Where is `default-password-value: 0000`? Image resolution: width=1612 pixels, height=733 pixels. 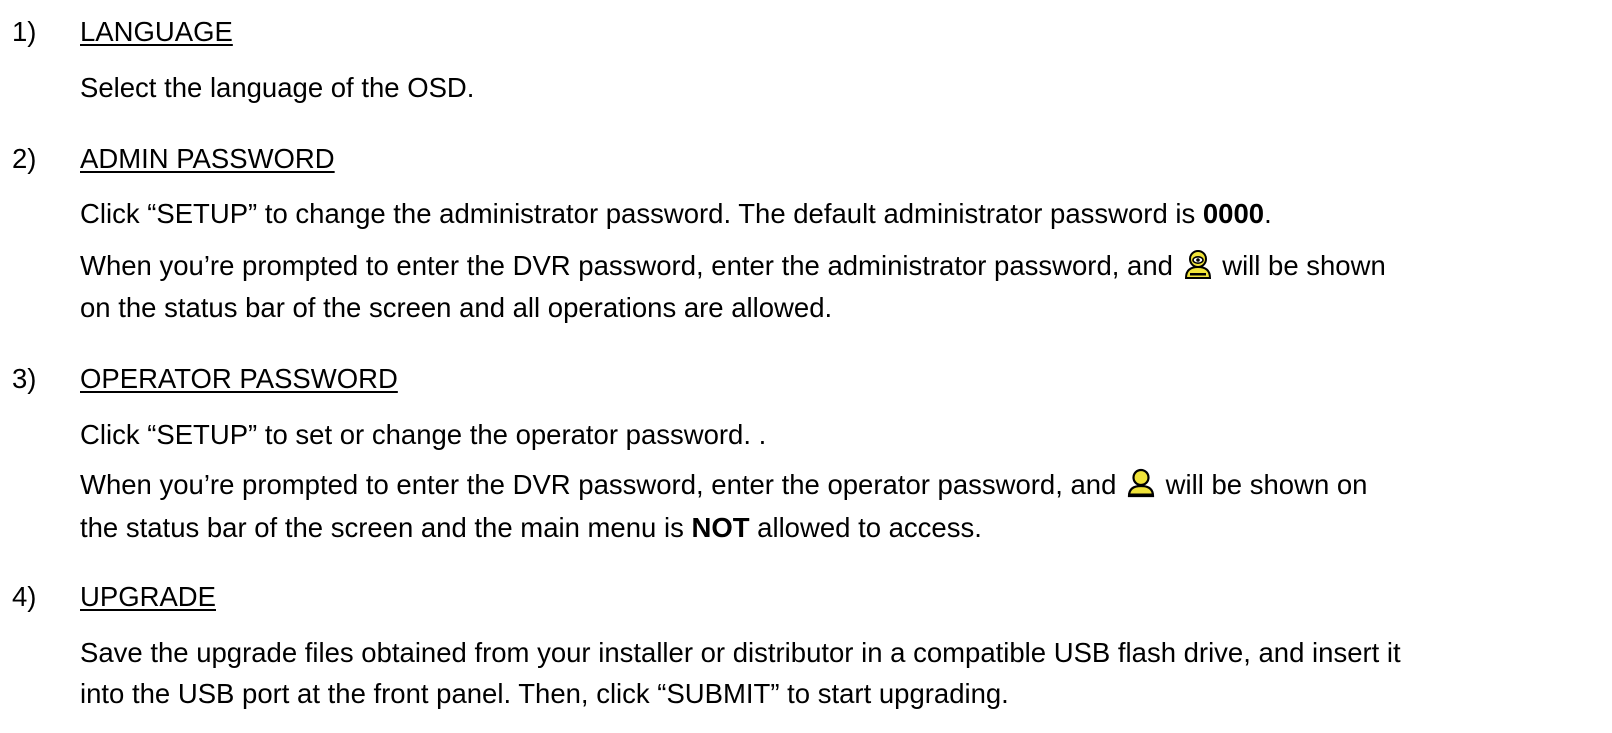 default-password-value: 0000 is located at coordinates (1233, 213).